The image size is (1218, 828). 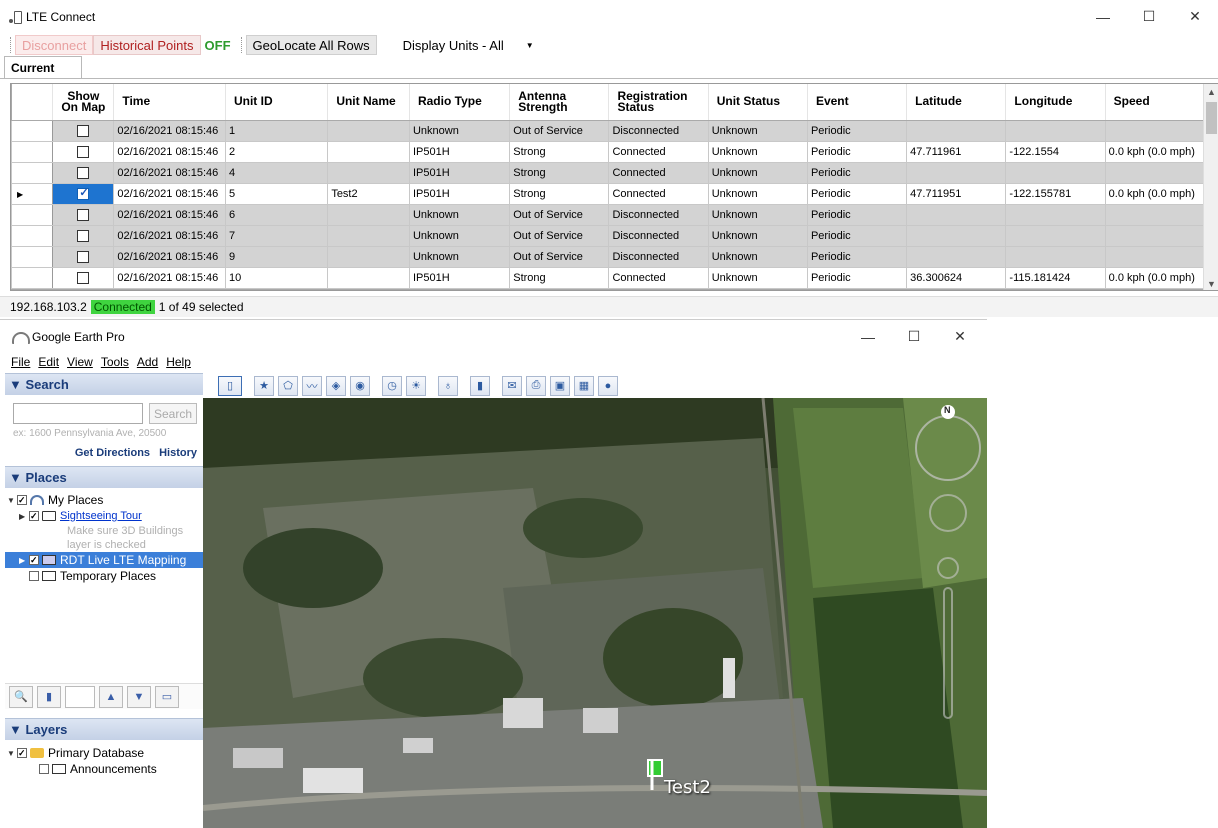 What do you see at coordinates (83, 102) in the screenshot?
I see `column-header: Show On Map` at bounding box center [83, 102].